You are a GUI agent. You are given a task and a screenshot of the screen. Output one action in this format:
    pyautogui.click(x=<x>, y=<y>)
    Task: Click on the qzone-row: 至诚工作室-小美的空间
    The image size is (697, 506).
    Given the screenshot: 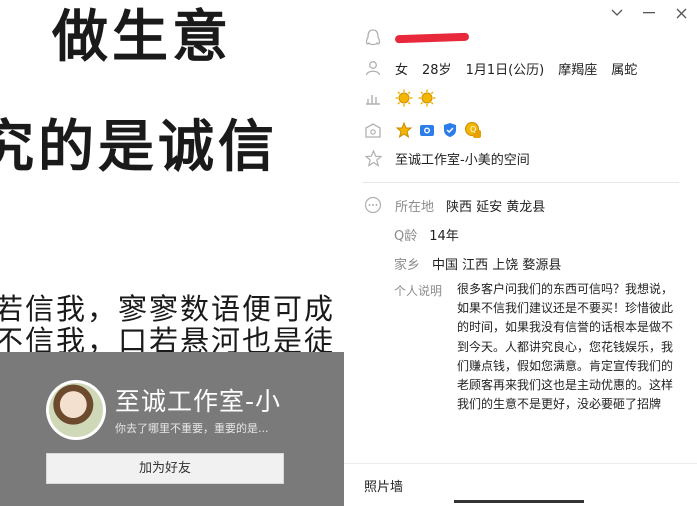 What is the action you would take?
    pyautogui.click(x=446, y=158)
    